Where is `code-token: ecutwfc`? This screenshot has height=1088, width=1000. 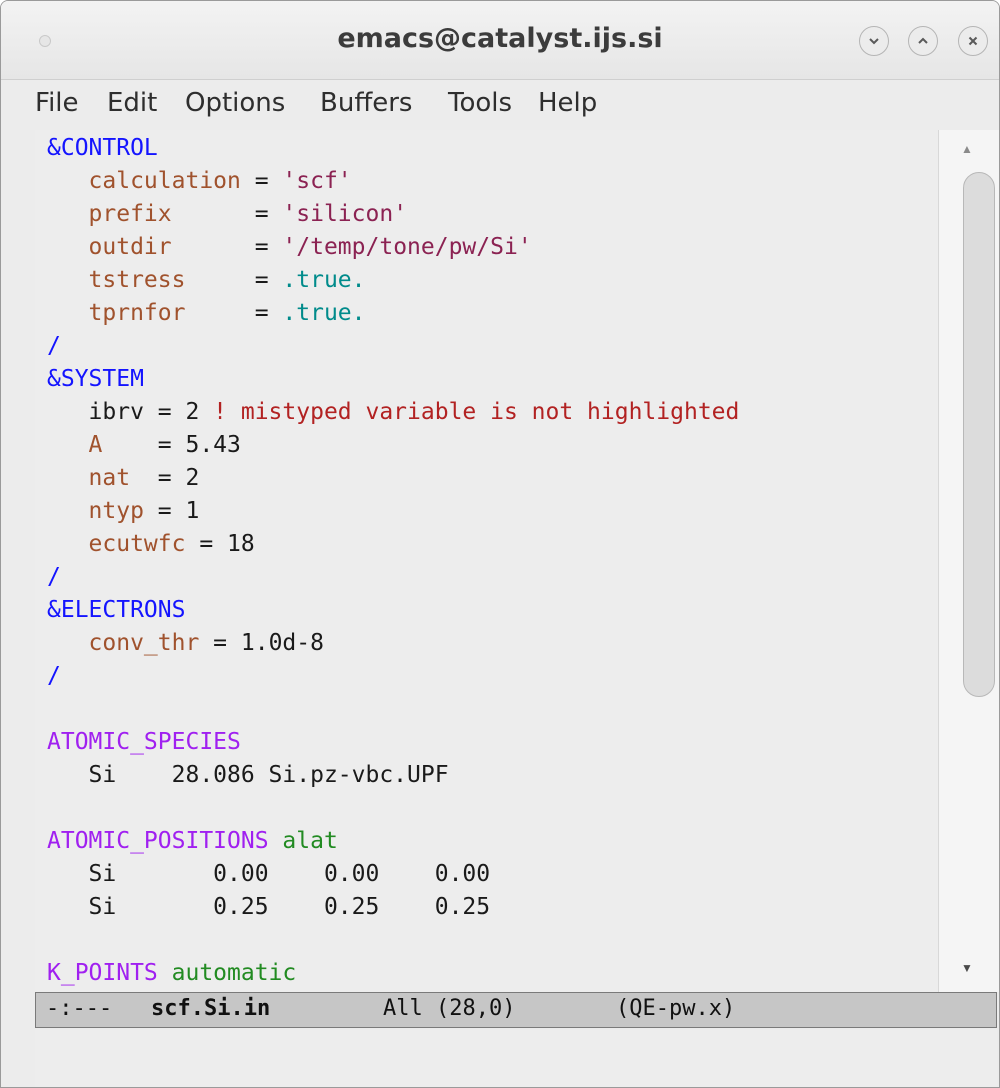
code-token: ecutwfc is located at coordinates (116, 544).